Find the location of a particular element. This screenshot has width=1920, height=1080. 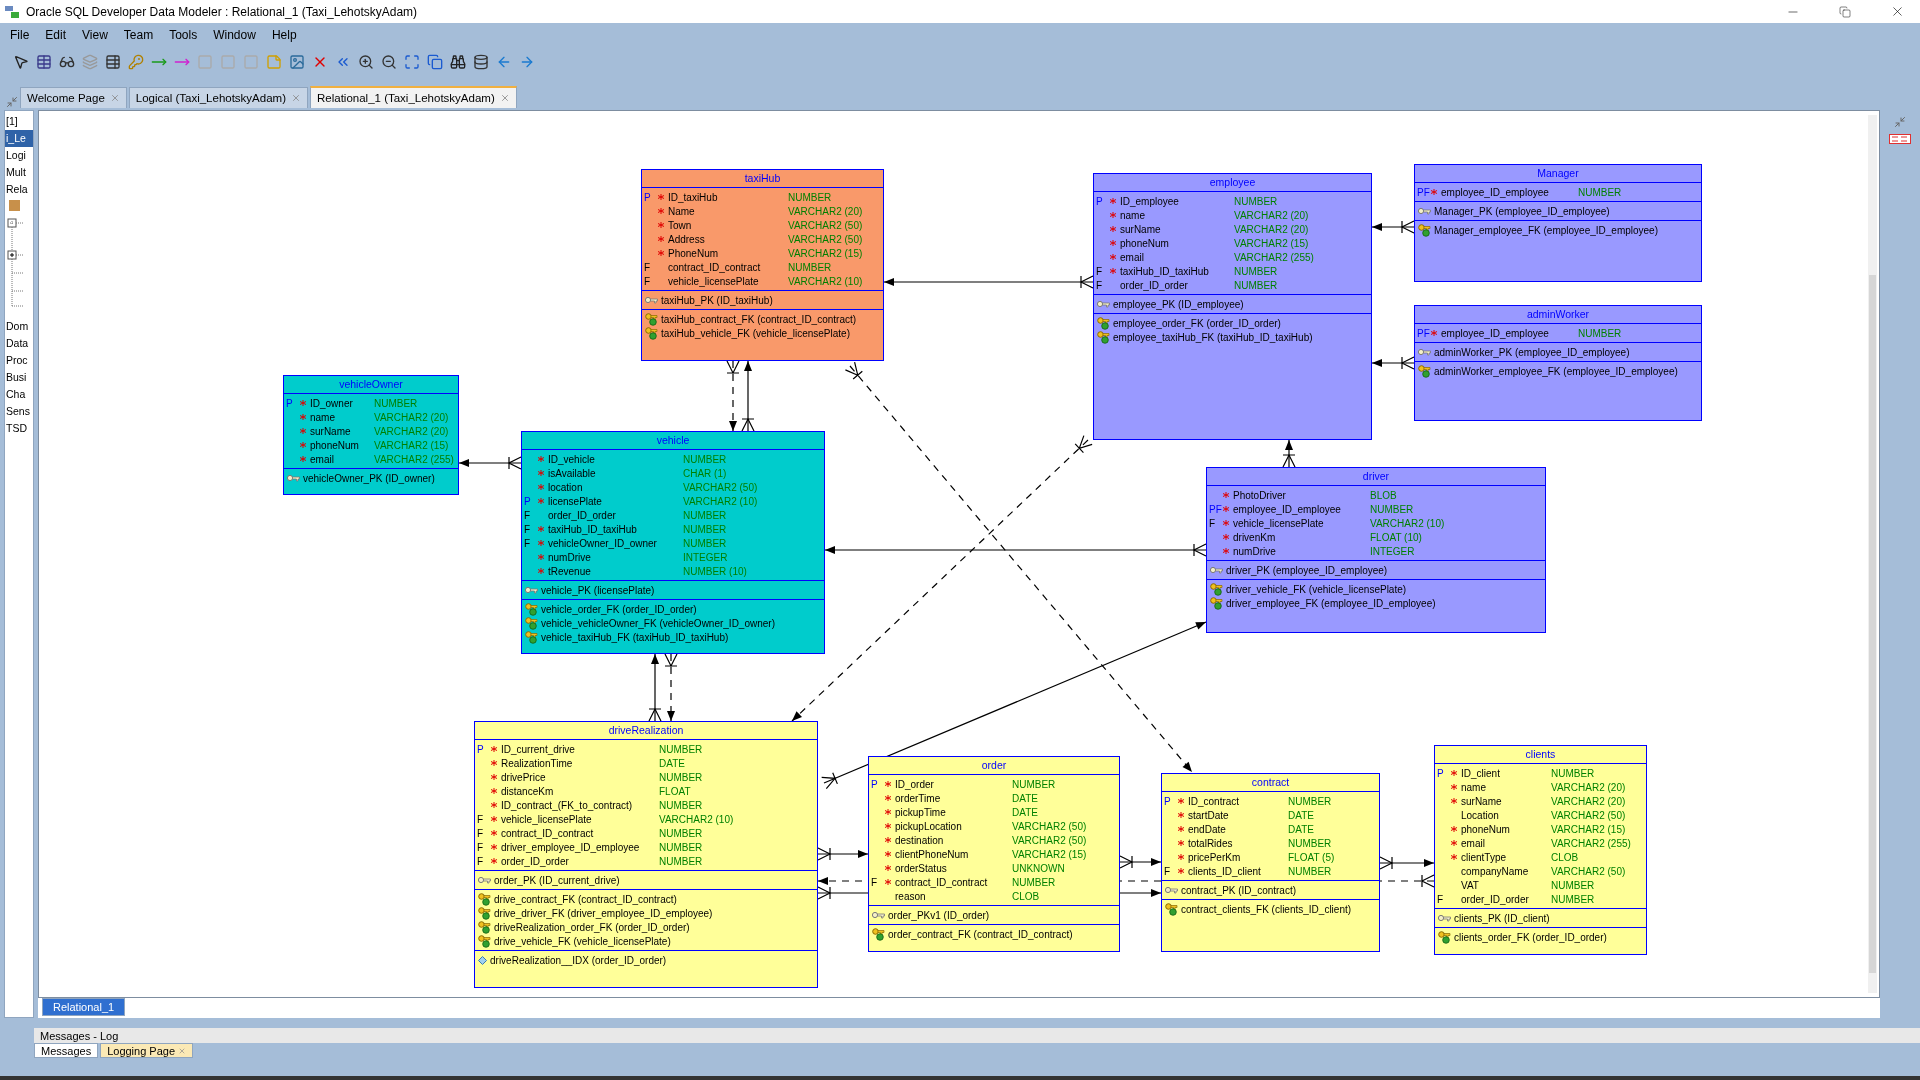

constraint-name: vehicle_vehicleOwner_FK (vehicleOwner_ID_owner) is located at coordinates (658, 623).